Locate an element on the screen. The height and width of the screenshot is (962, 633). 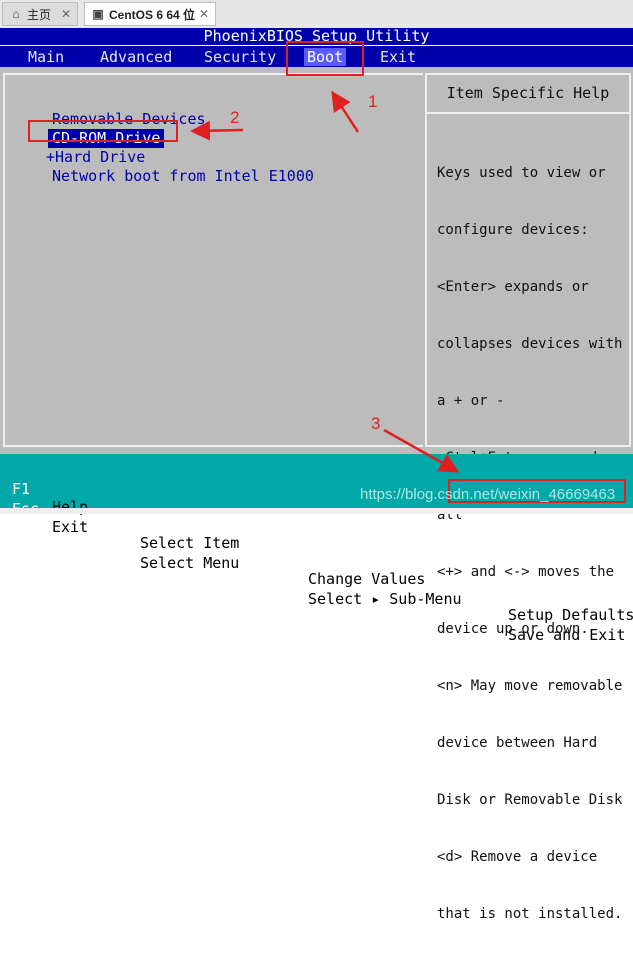
watermark-text: https://blog.csdn.net/weixin_46669463 is located at coordinates (488, 494).